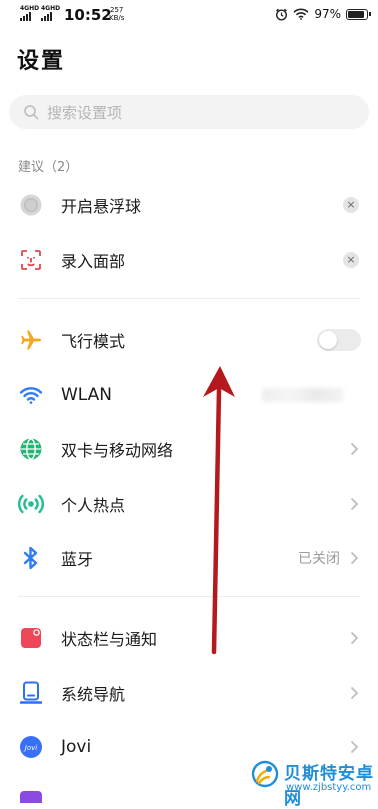  I want to click on settings-item-label: 双卡与移动网络, so click(117, 450).